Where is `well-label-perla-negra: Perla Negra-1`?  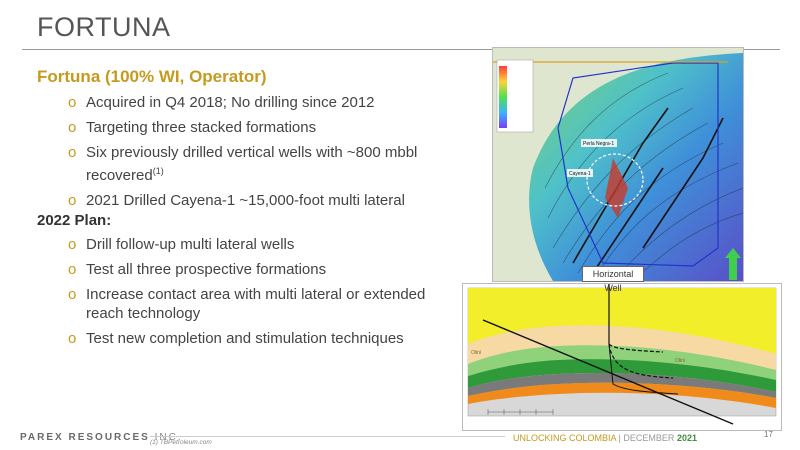
well-label-perla-negra: Perla Negra-1 is located at coordinates (598, 144).